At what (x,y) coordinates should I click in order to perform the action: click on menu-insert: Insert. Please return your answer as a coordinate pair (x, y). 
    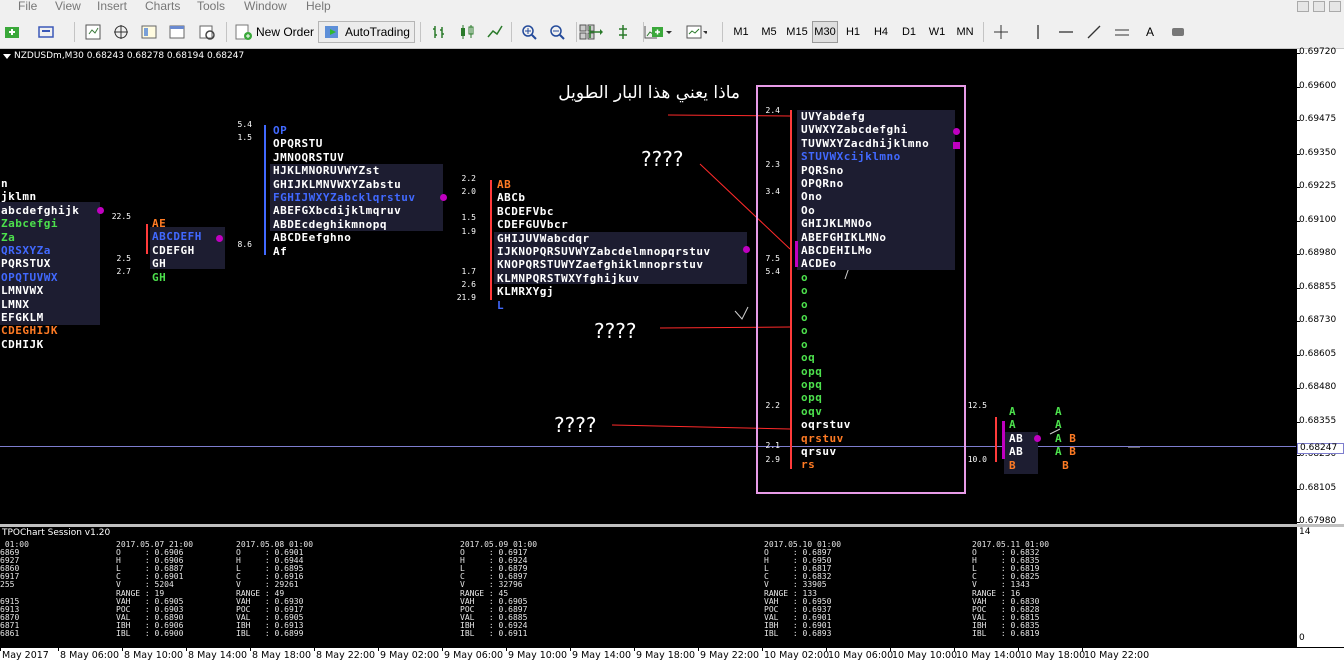
    Looking at the image, I should click on (112, 6).